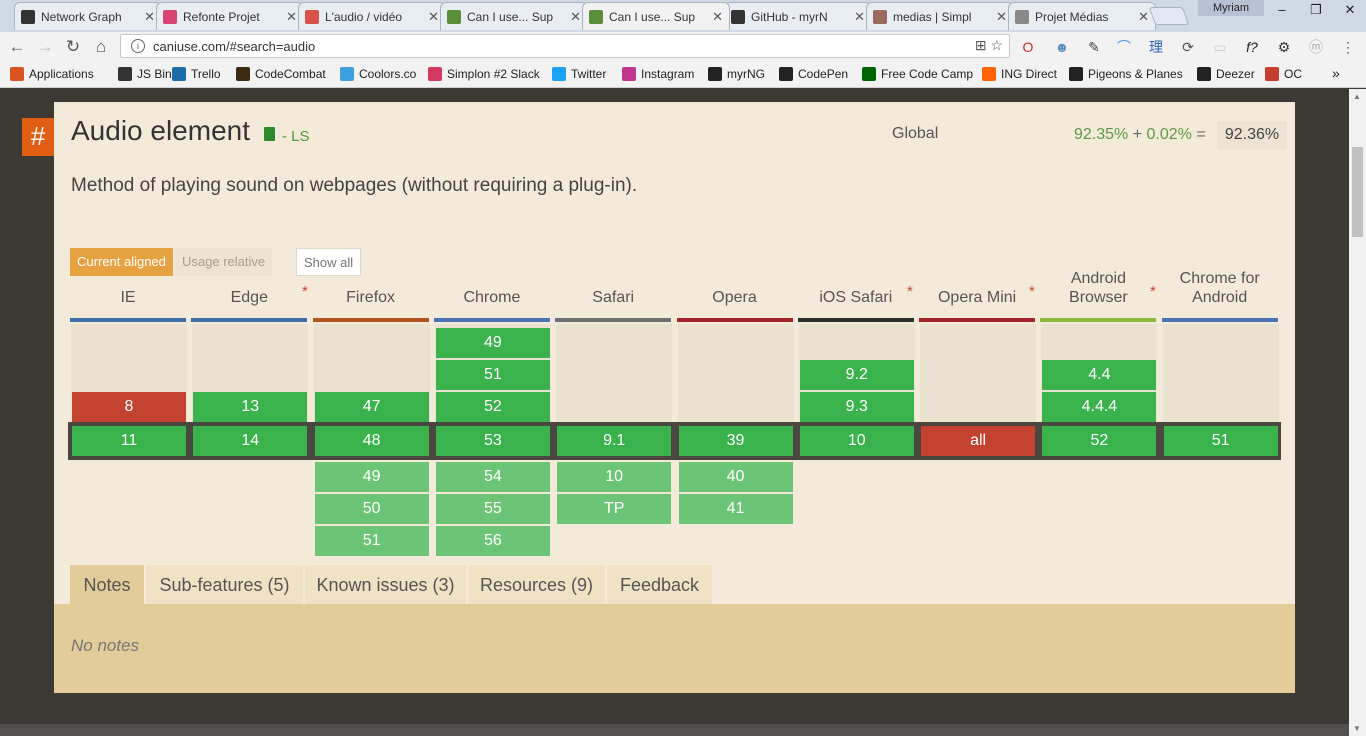 The height and width of the screenshot is (736, 1366). What do you see at coordinates (798, 16) in the screenshot?
I see `browser-tab: GitHub - myrN ✕` at bounding box center [798, 16].